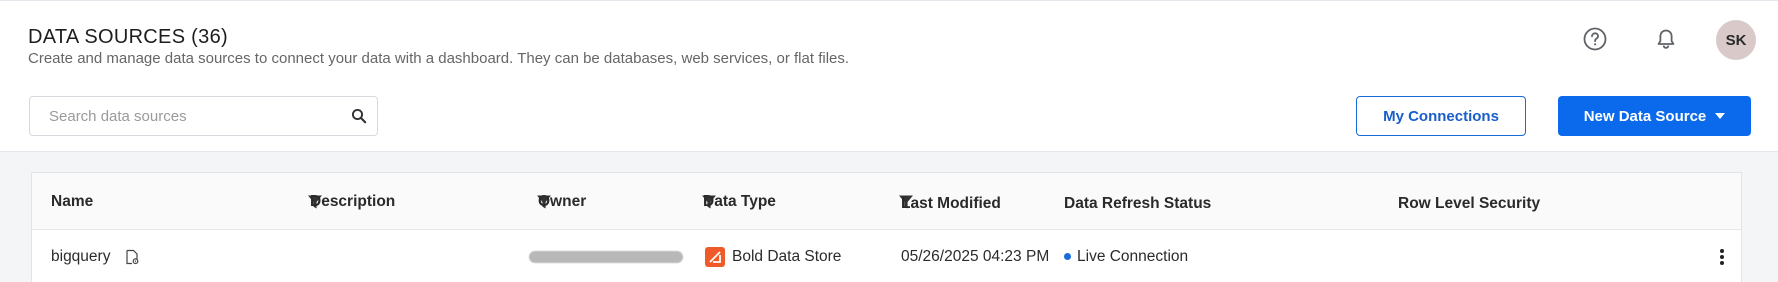 The image size is (1778, 282). What do you see at coordinates (1720, 116) in the screenshot?
I see `caret-down-icon` at bounding box center [1720, 116].